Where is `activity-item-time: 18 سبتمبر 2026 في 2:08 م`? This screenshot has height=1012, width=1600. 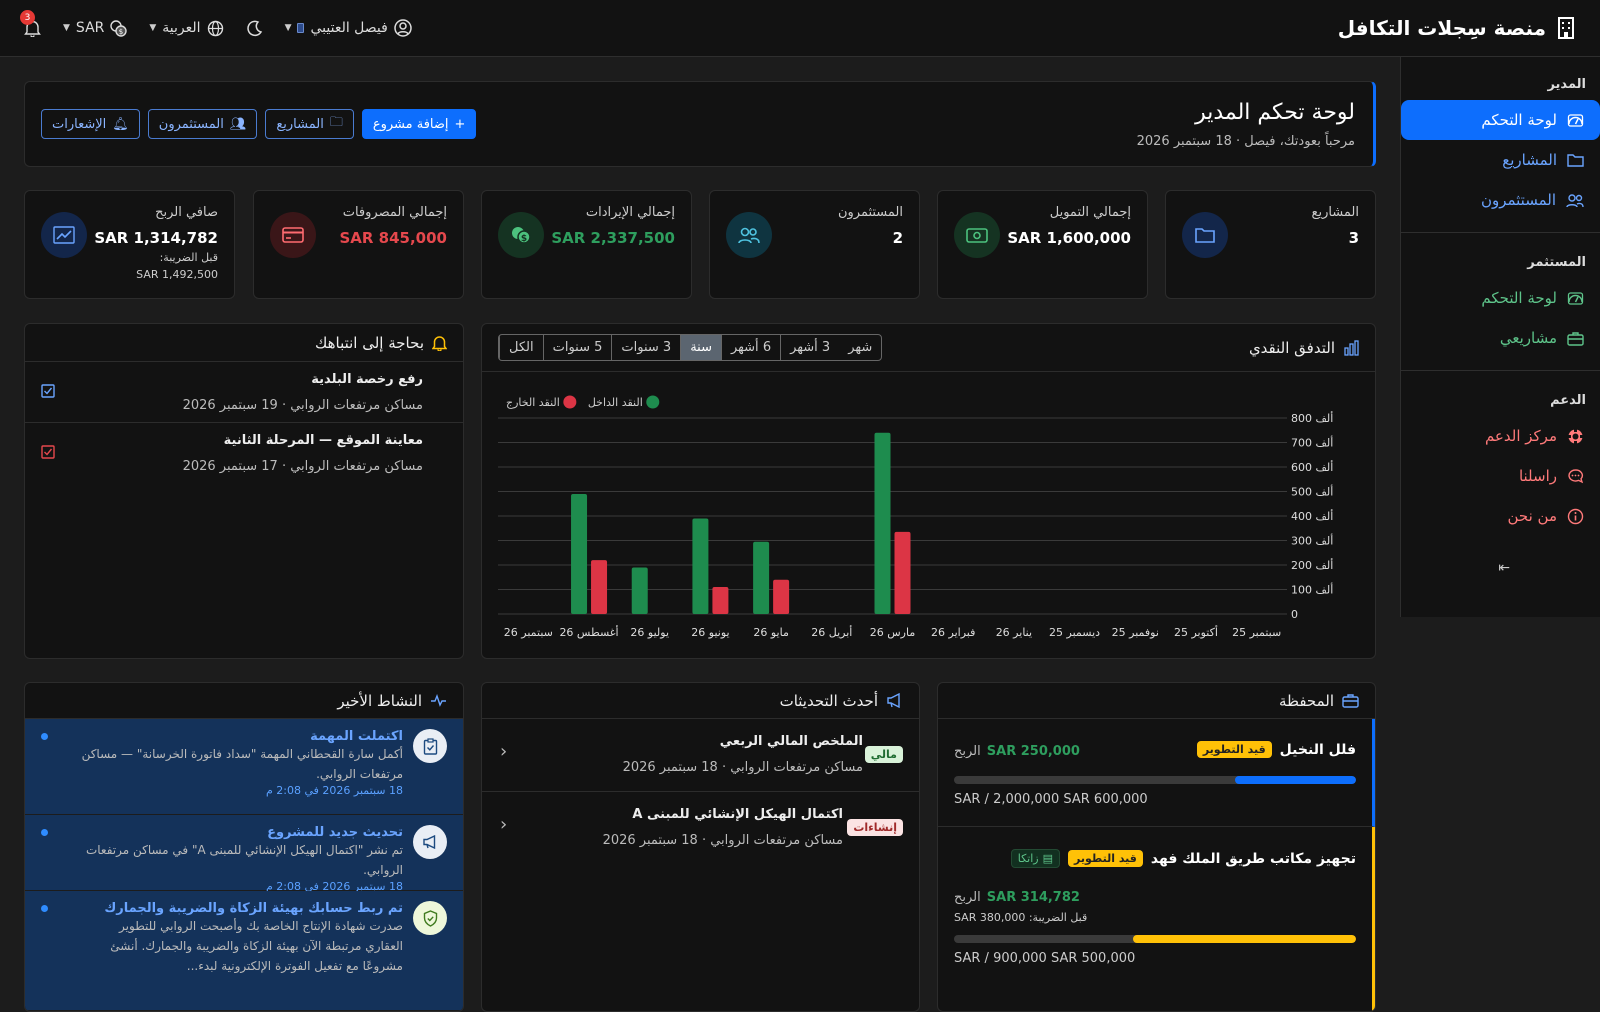
activity-item-time: 18 سبتمبر 2026 في 2:08 م is located at coordinates (334, 790).